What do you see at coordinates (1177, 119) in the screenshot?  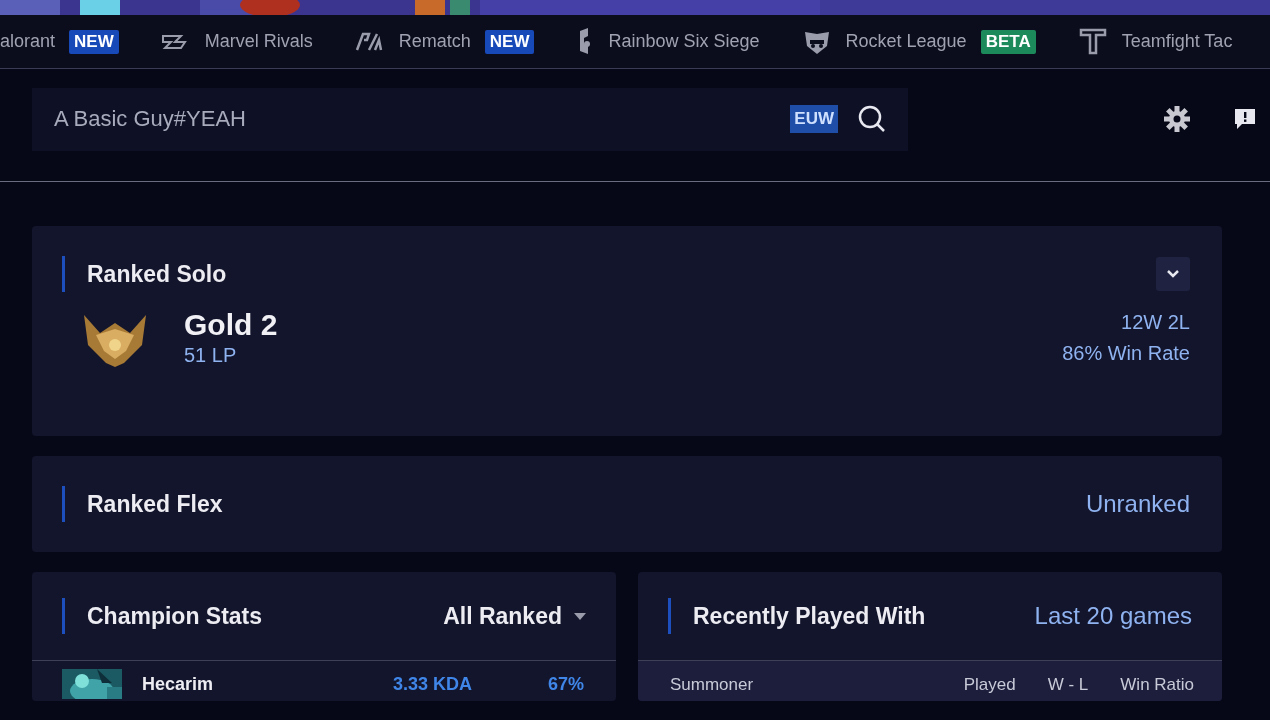 I see `settings-icon` at bounding box center [1177, 119].